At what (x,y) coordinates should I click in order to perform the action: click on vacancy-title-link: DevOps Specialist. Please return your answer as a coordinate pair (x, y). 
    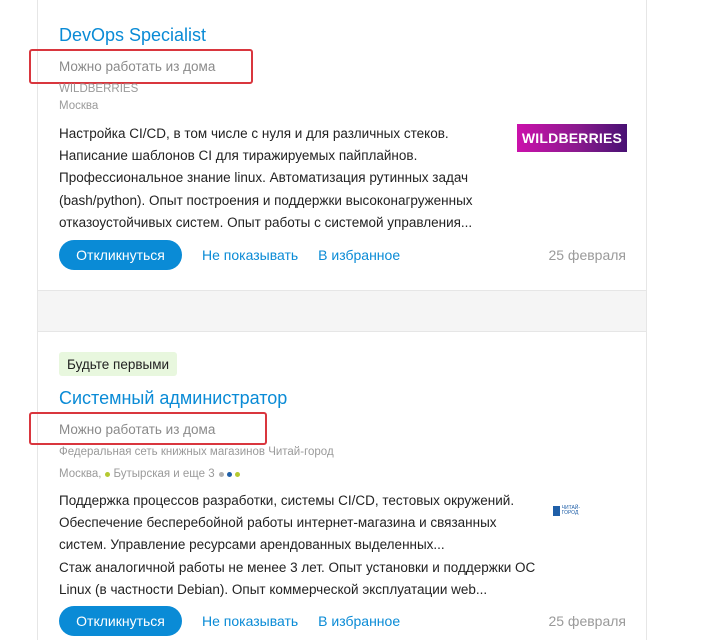
    Looking at the image, I should click on (132, 35).